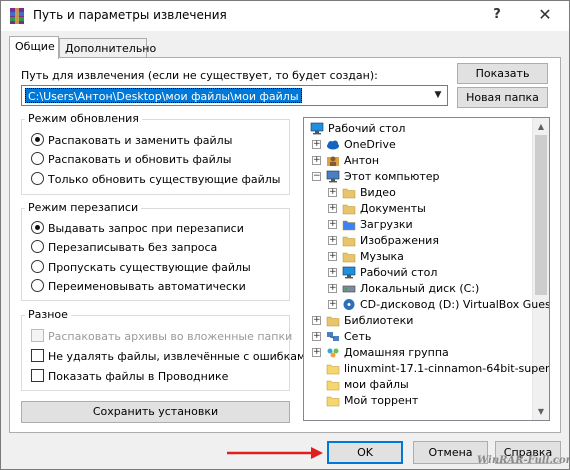  Describe the element at coordinates (83, 207) in the screenshot. I see `overwrite-mode-title: Режим перезаписи` at that location.